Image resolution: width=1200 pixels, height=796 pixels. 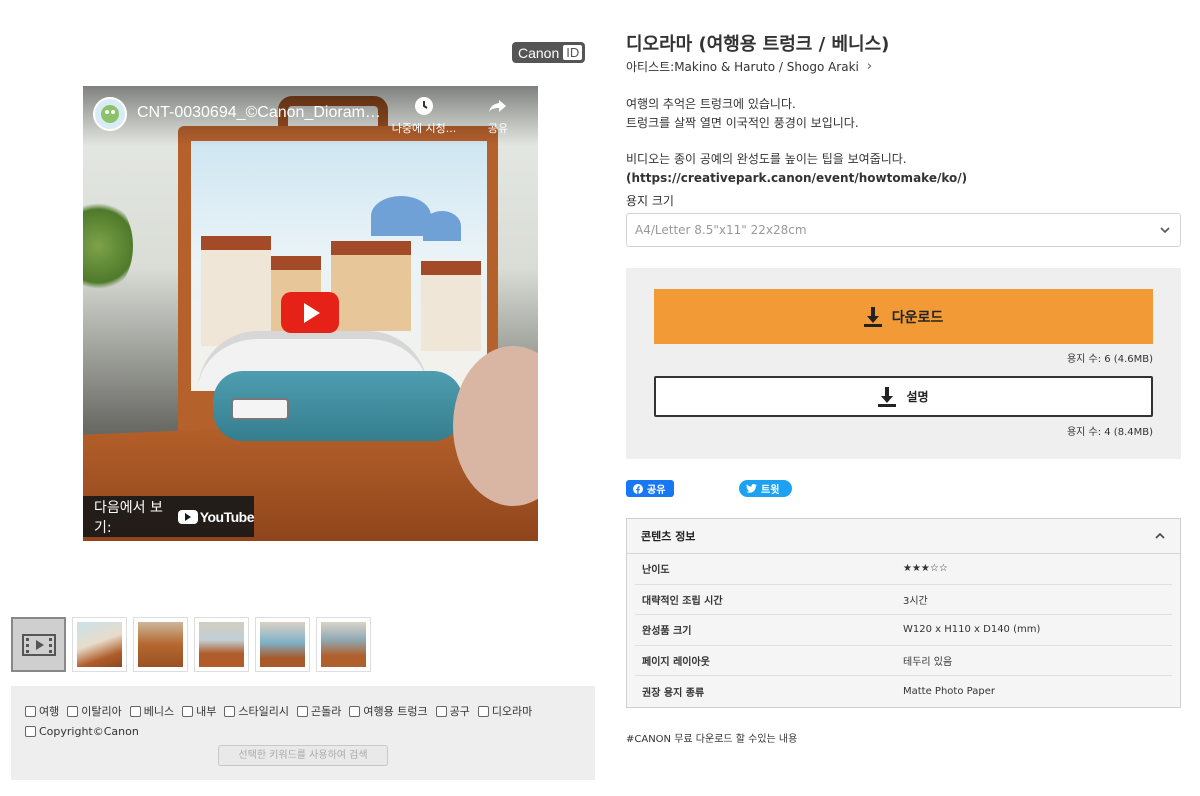 I want to click on table-row: 페이지 레이아웃 테두리 있음, so click(x=903, y=661).